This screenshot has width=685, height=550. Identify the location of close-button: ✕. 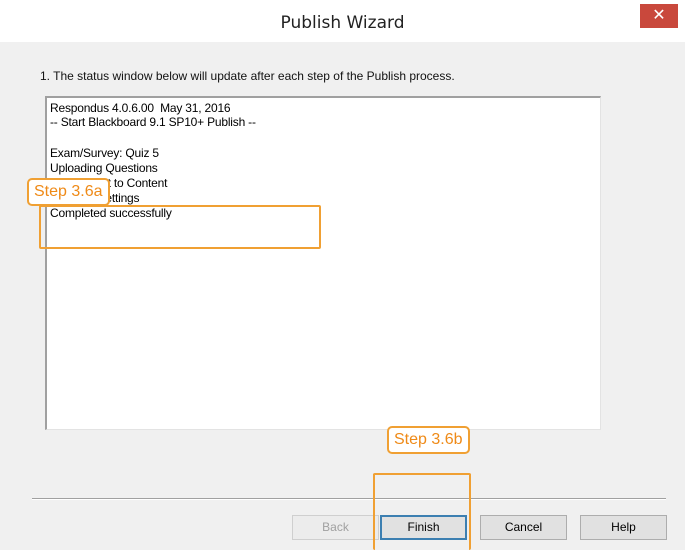
(659, 16).